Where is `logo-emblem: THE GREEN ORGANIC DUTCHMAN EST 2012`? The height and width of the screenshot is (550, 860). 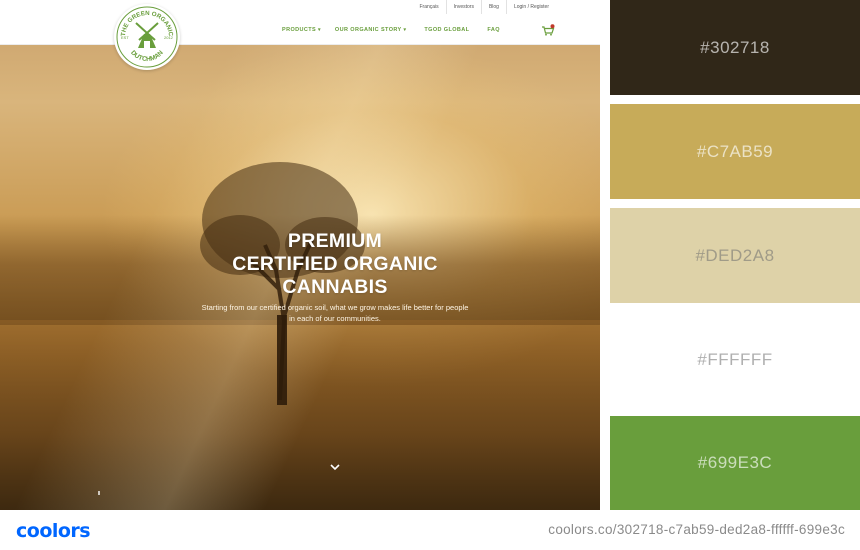
logo-emblem: THE GREEN ORGANIC DUTCHMAN EST 2012 is located at coordinates (147, 37).